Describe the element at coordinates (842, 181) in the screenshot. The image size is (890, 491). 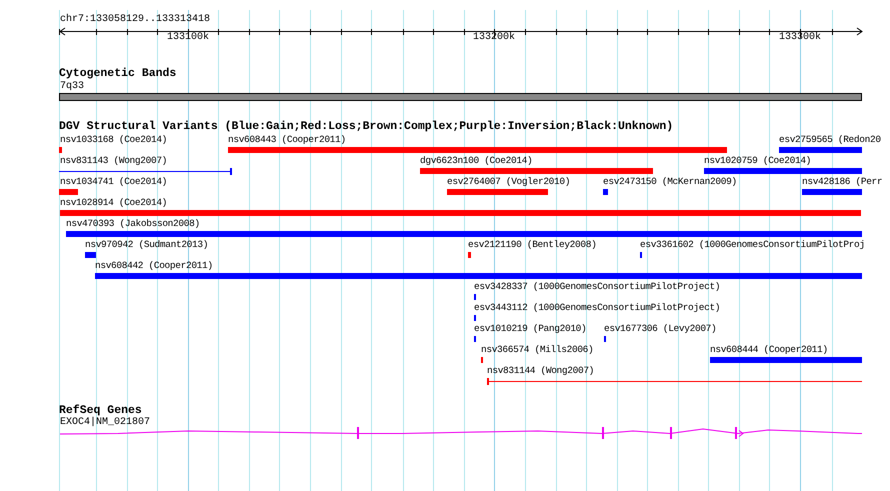
I see `variant-label: nsv428186 (Perr` at that location.